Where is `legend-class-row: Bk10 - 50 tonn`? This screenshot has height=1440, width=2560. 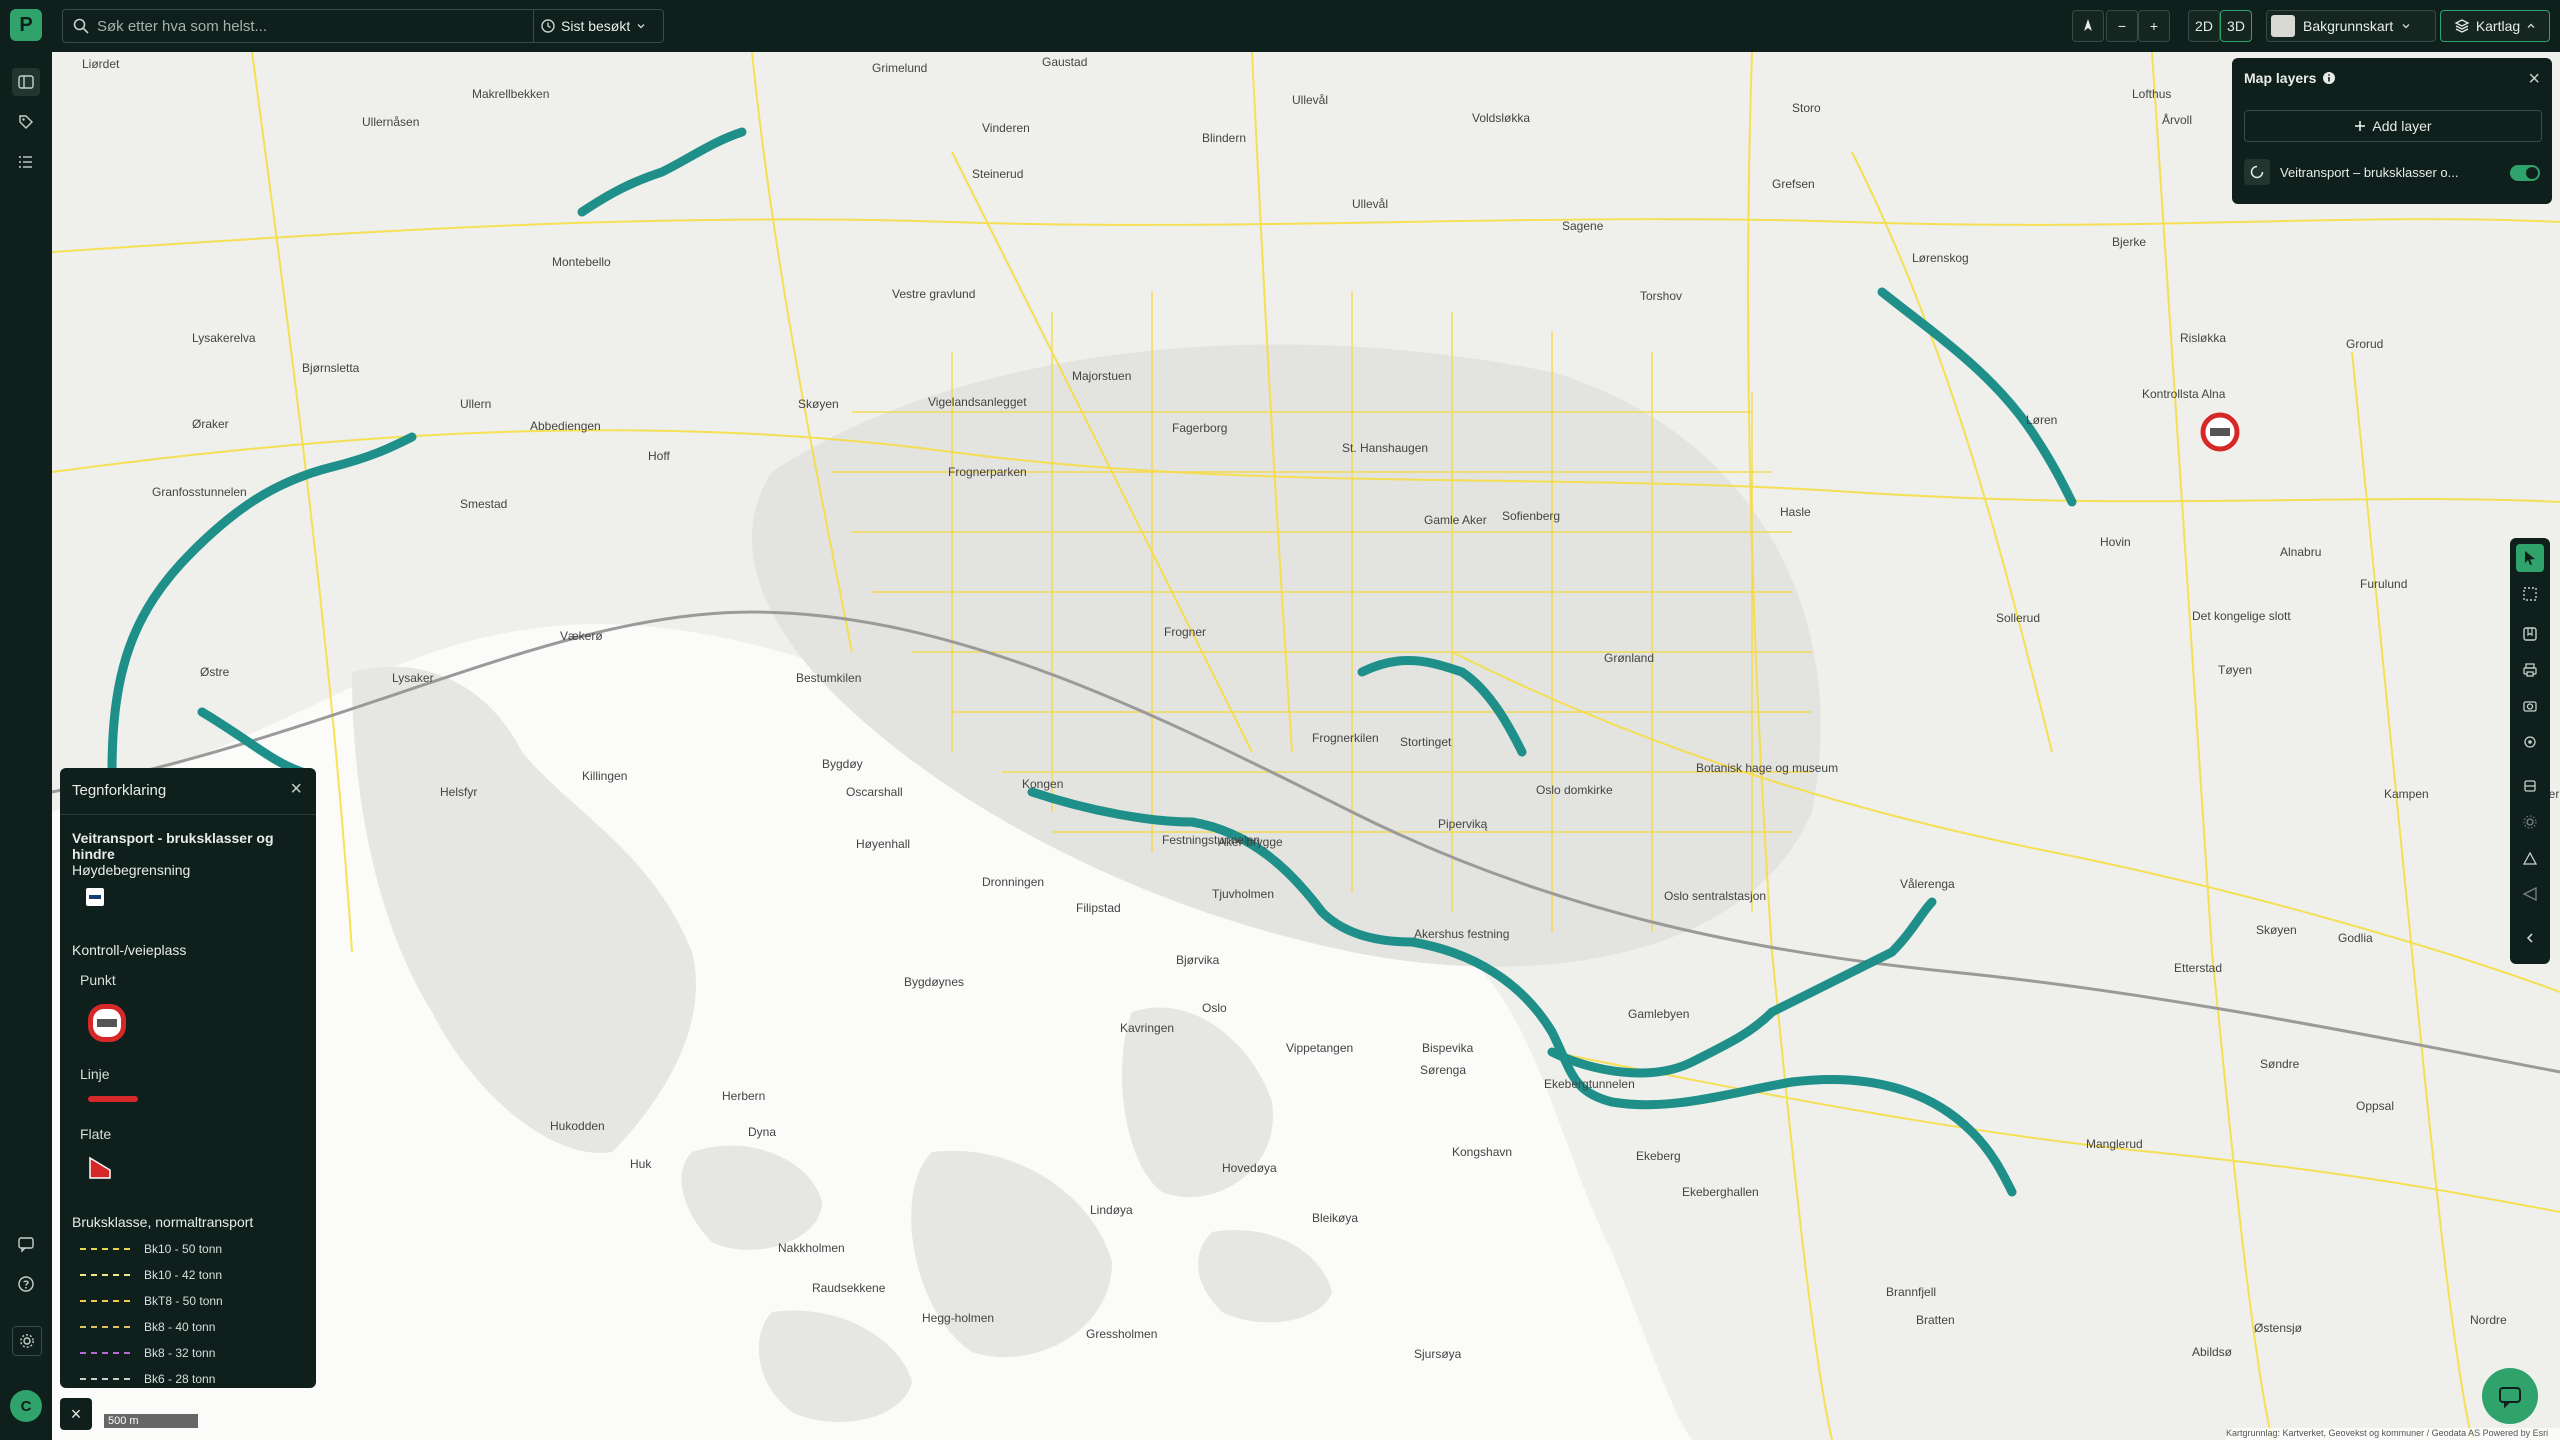 legend-class-row: Bk10 - 50 tonn is located at coordinates (151, 1249).